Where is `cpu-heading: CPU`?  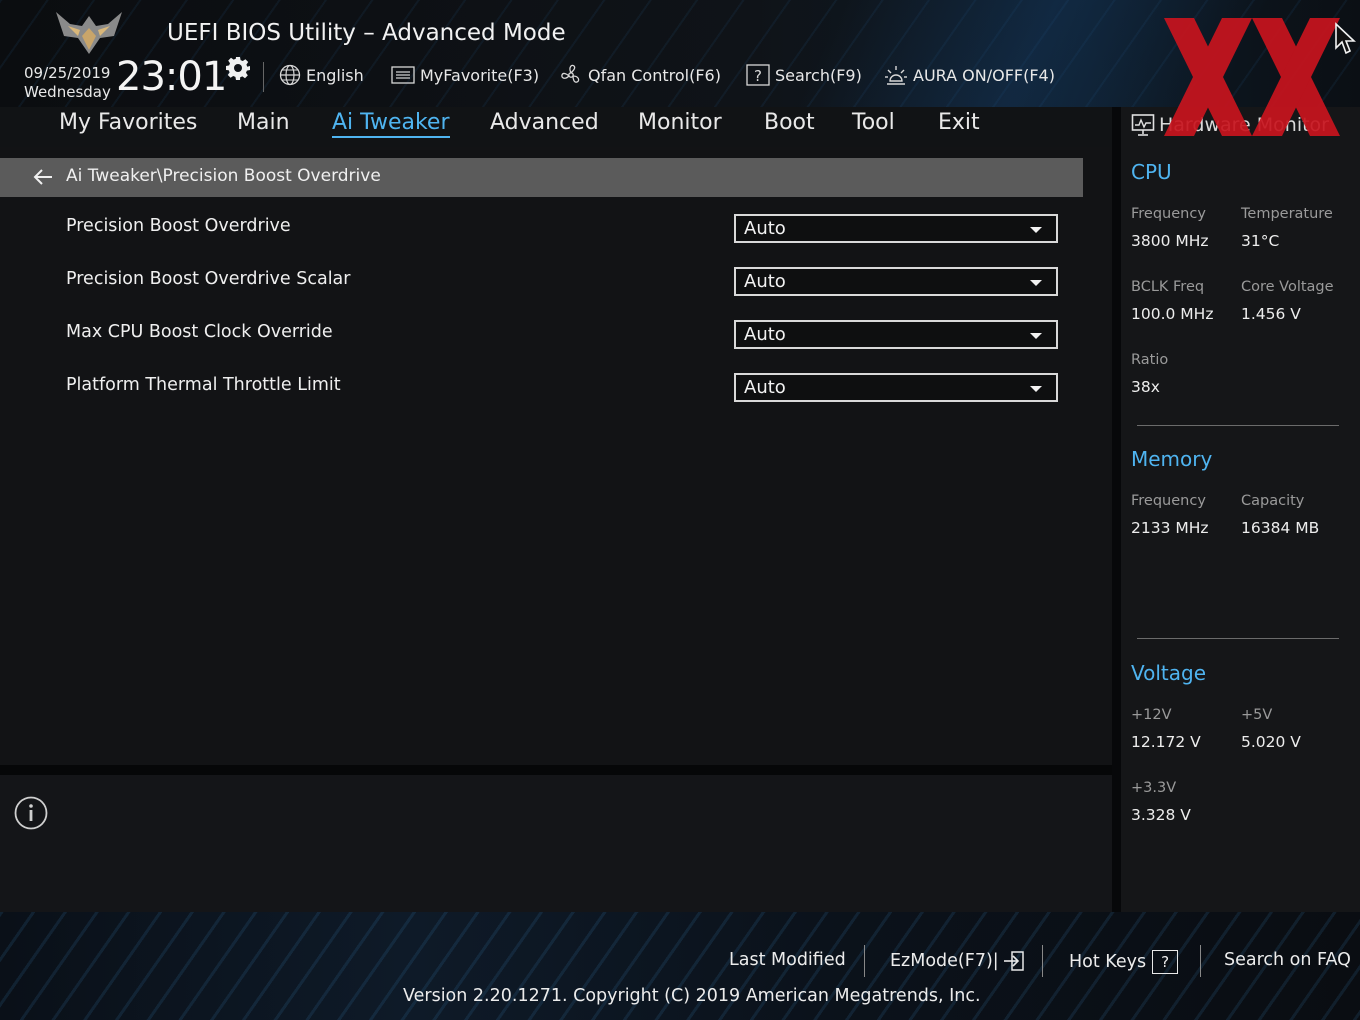 cpu-heading: CPU is located at coordinates (1151, 172).